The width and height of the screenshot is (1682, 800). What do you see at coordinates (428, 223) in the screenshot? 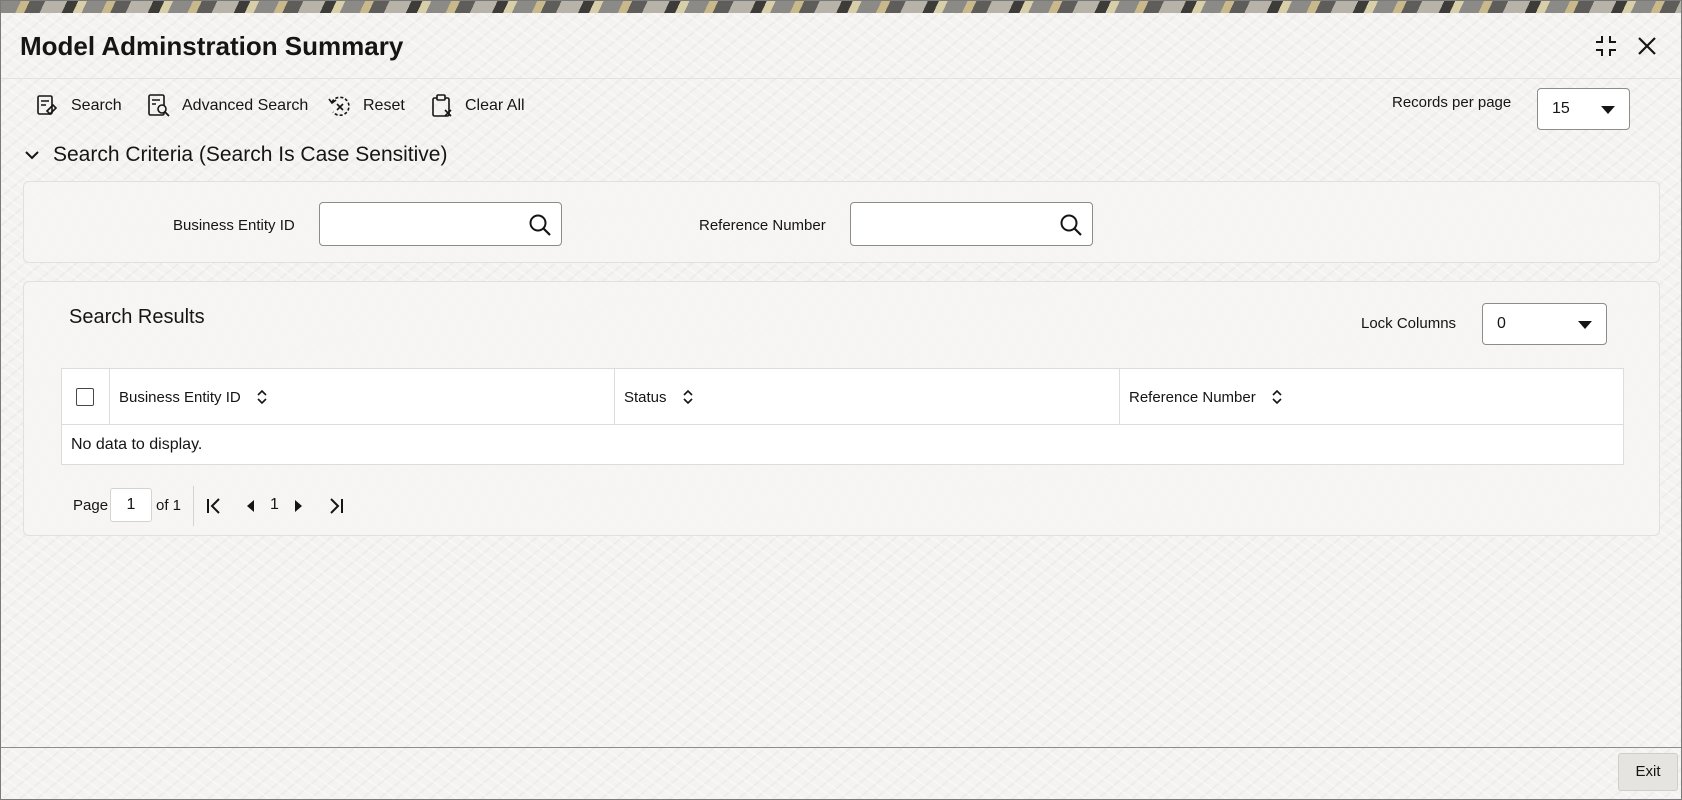
I see `business-entity-id-input` at bounding box center [428, 223].